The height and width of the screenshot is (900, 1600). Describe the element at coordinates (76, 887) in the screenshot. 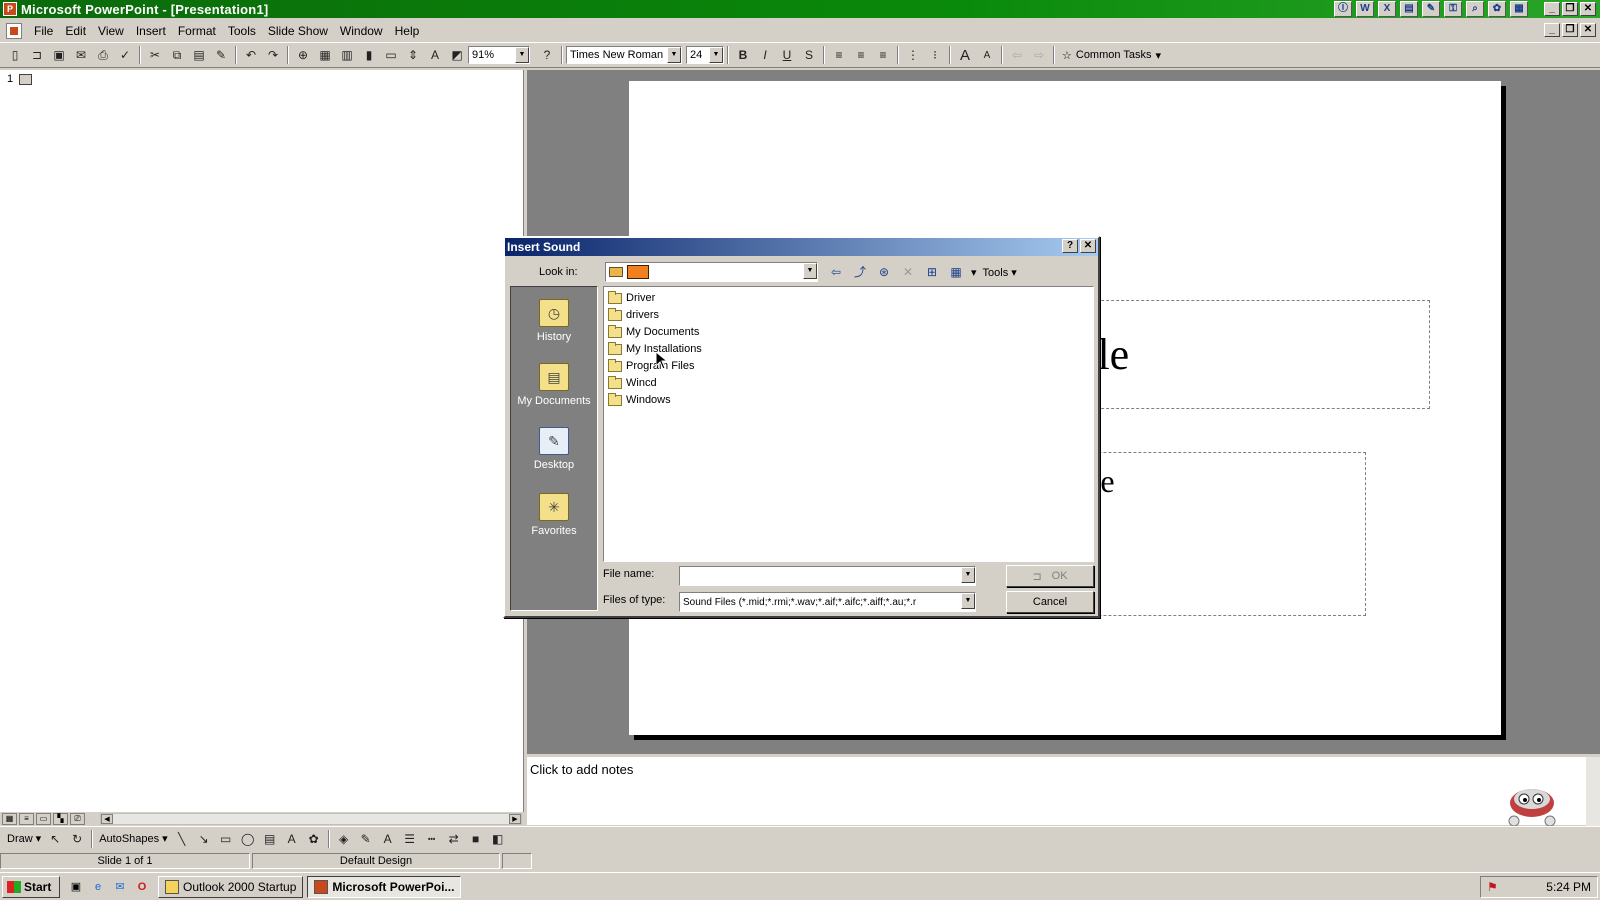

I see `show-desktop-icon: ▣` at that location.